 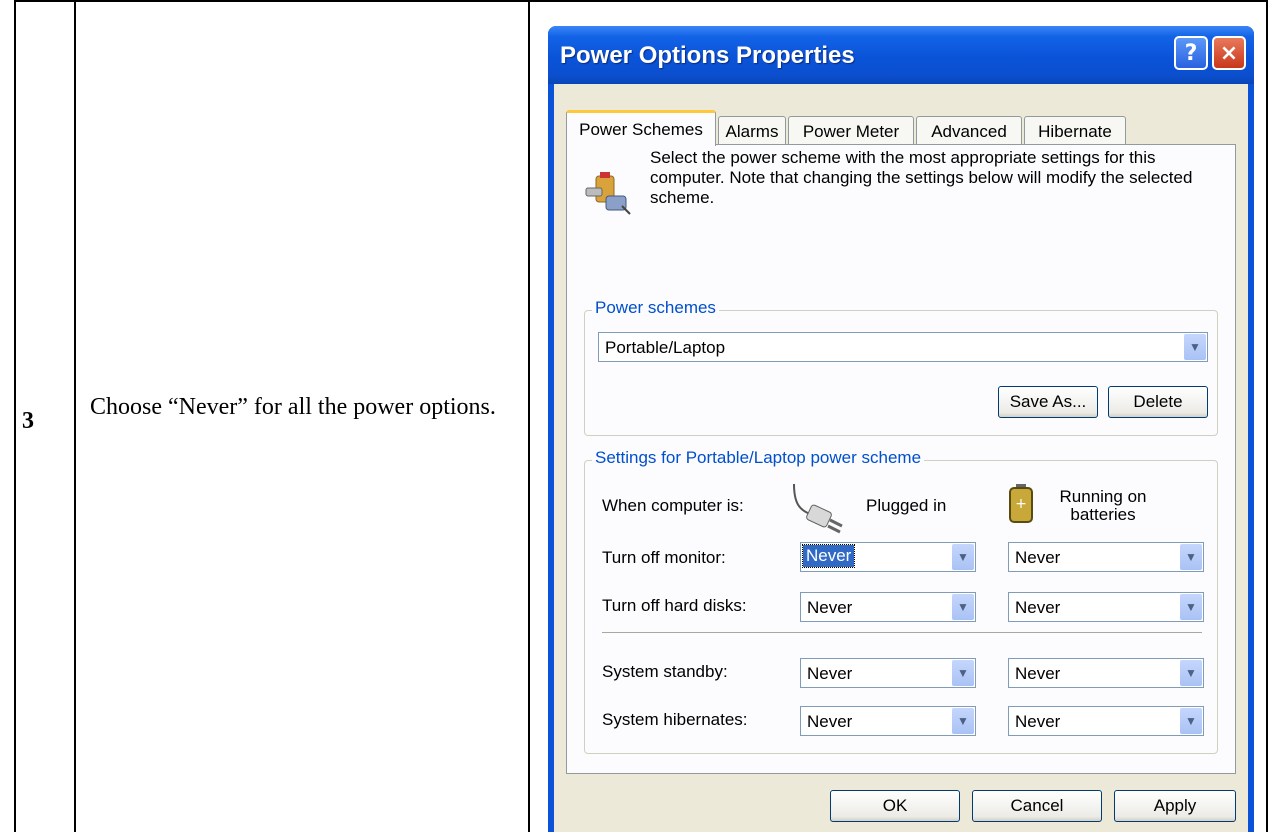 I want to click on tab-power-meter: Power Meter, so click(x=851, y=131).